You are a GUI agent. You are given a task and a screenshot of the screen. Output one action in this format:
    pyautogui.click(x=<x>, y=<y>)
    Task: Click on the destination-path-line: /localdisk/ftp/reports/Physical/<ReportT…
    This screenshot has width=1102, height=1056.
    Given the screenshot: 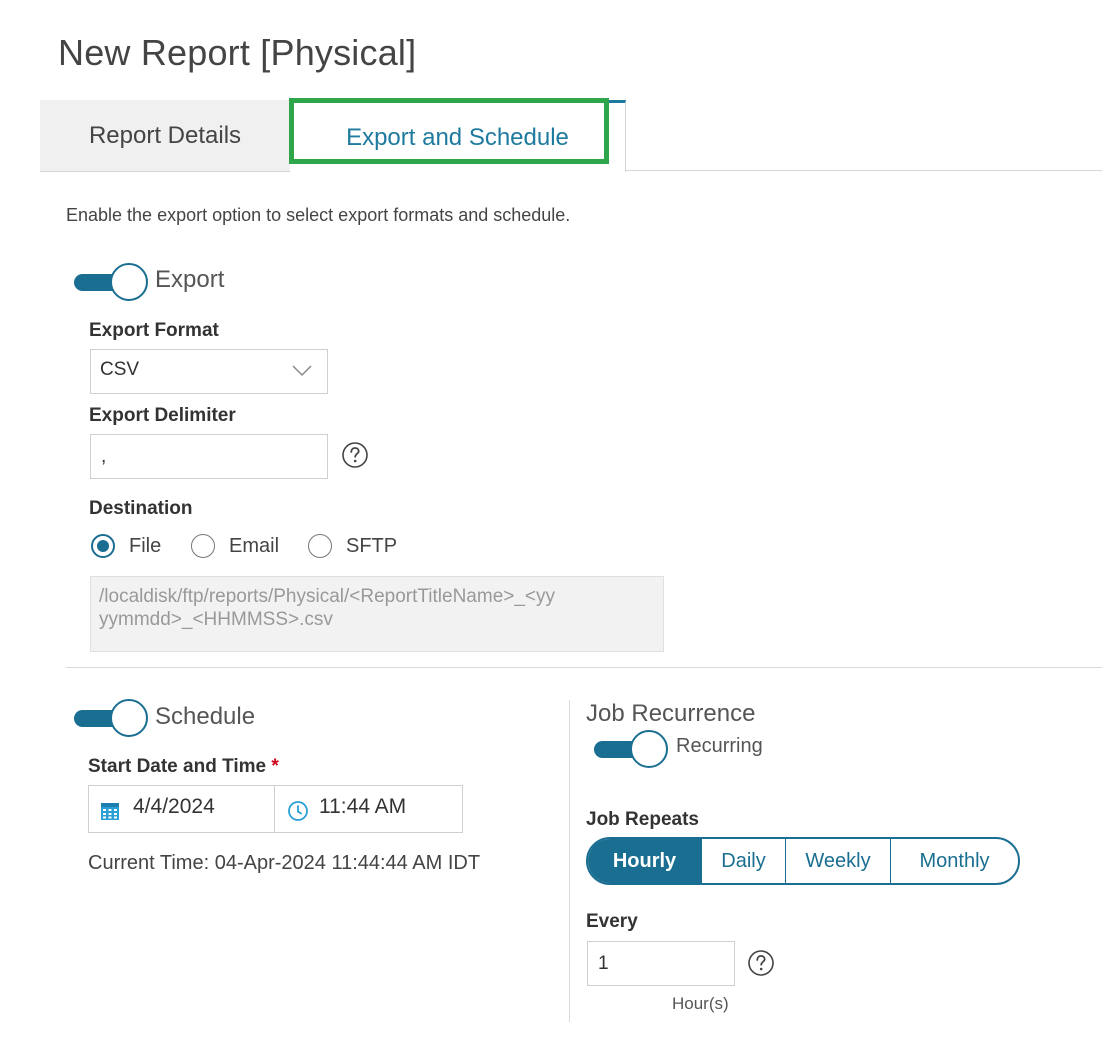 What is the action you would take?
    pyautogui.click(x=327, y=596)
    